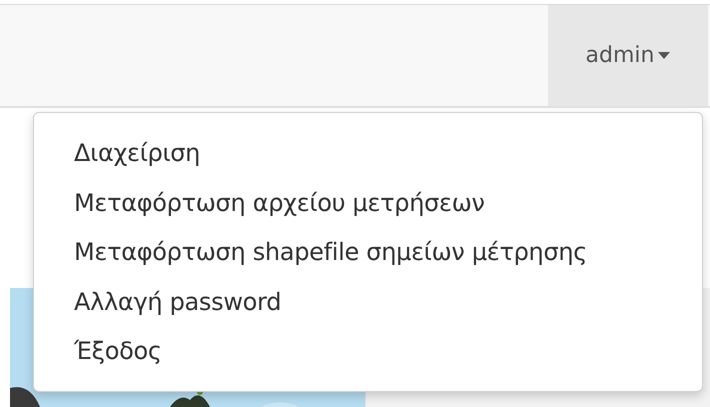 The image size is (710, 407). Describe the element at coordinates (664, 55) in the screenshot. I see `caret-icon` at that location.